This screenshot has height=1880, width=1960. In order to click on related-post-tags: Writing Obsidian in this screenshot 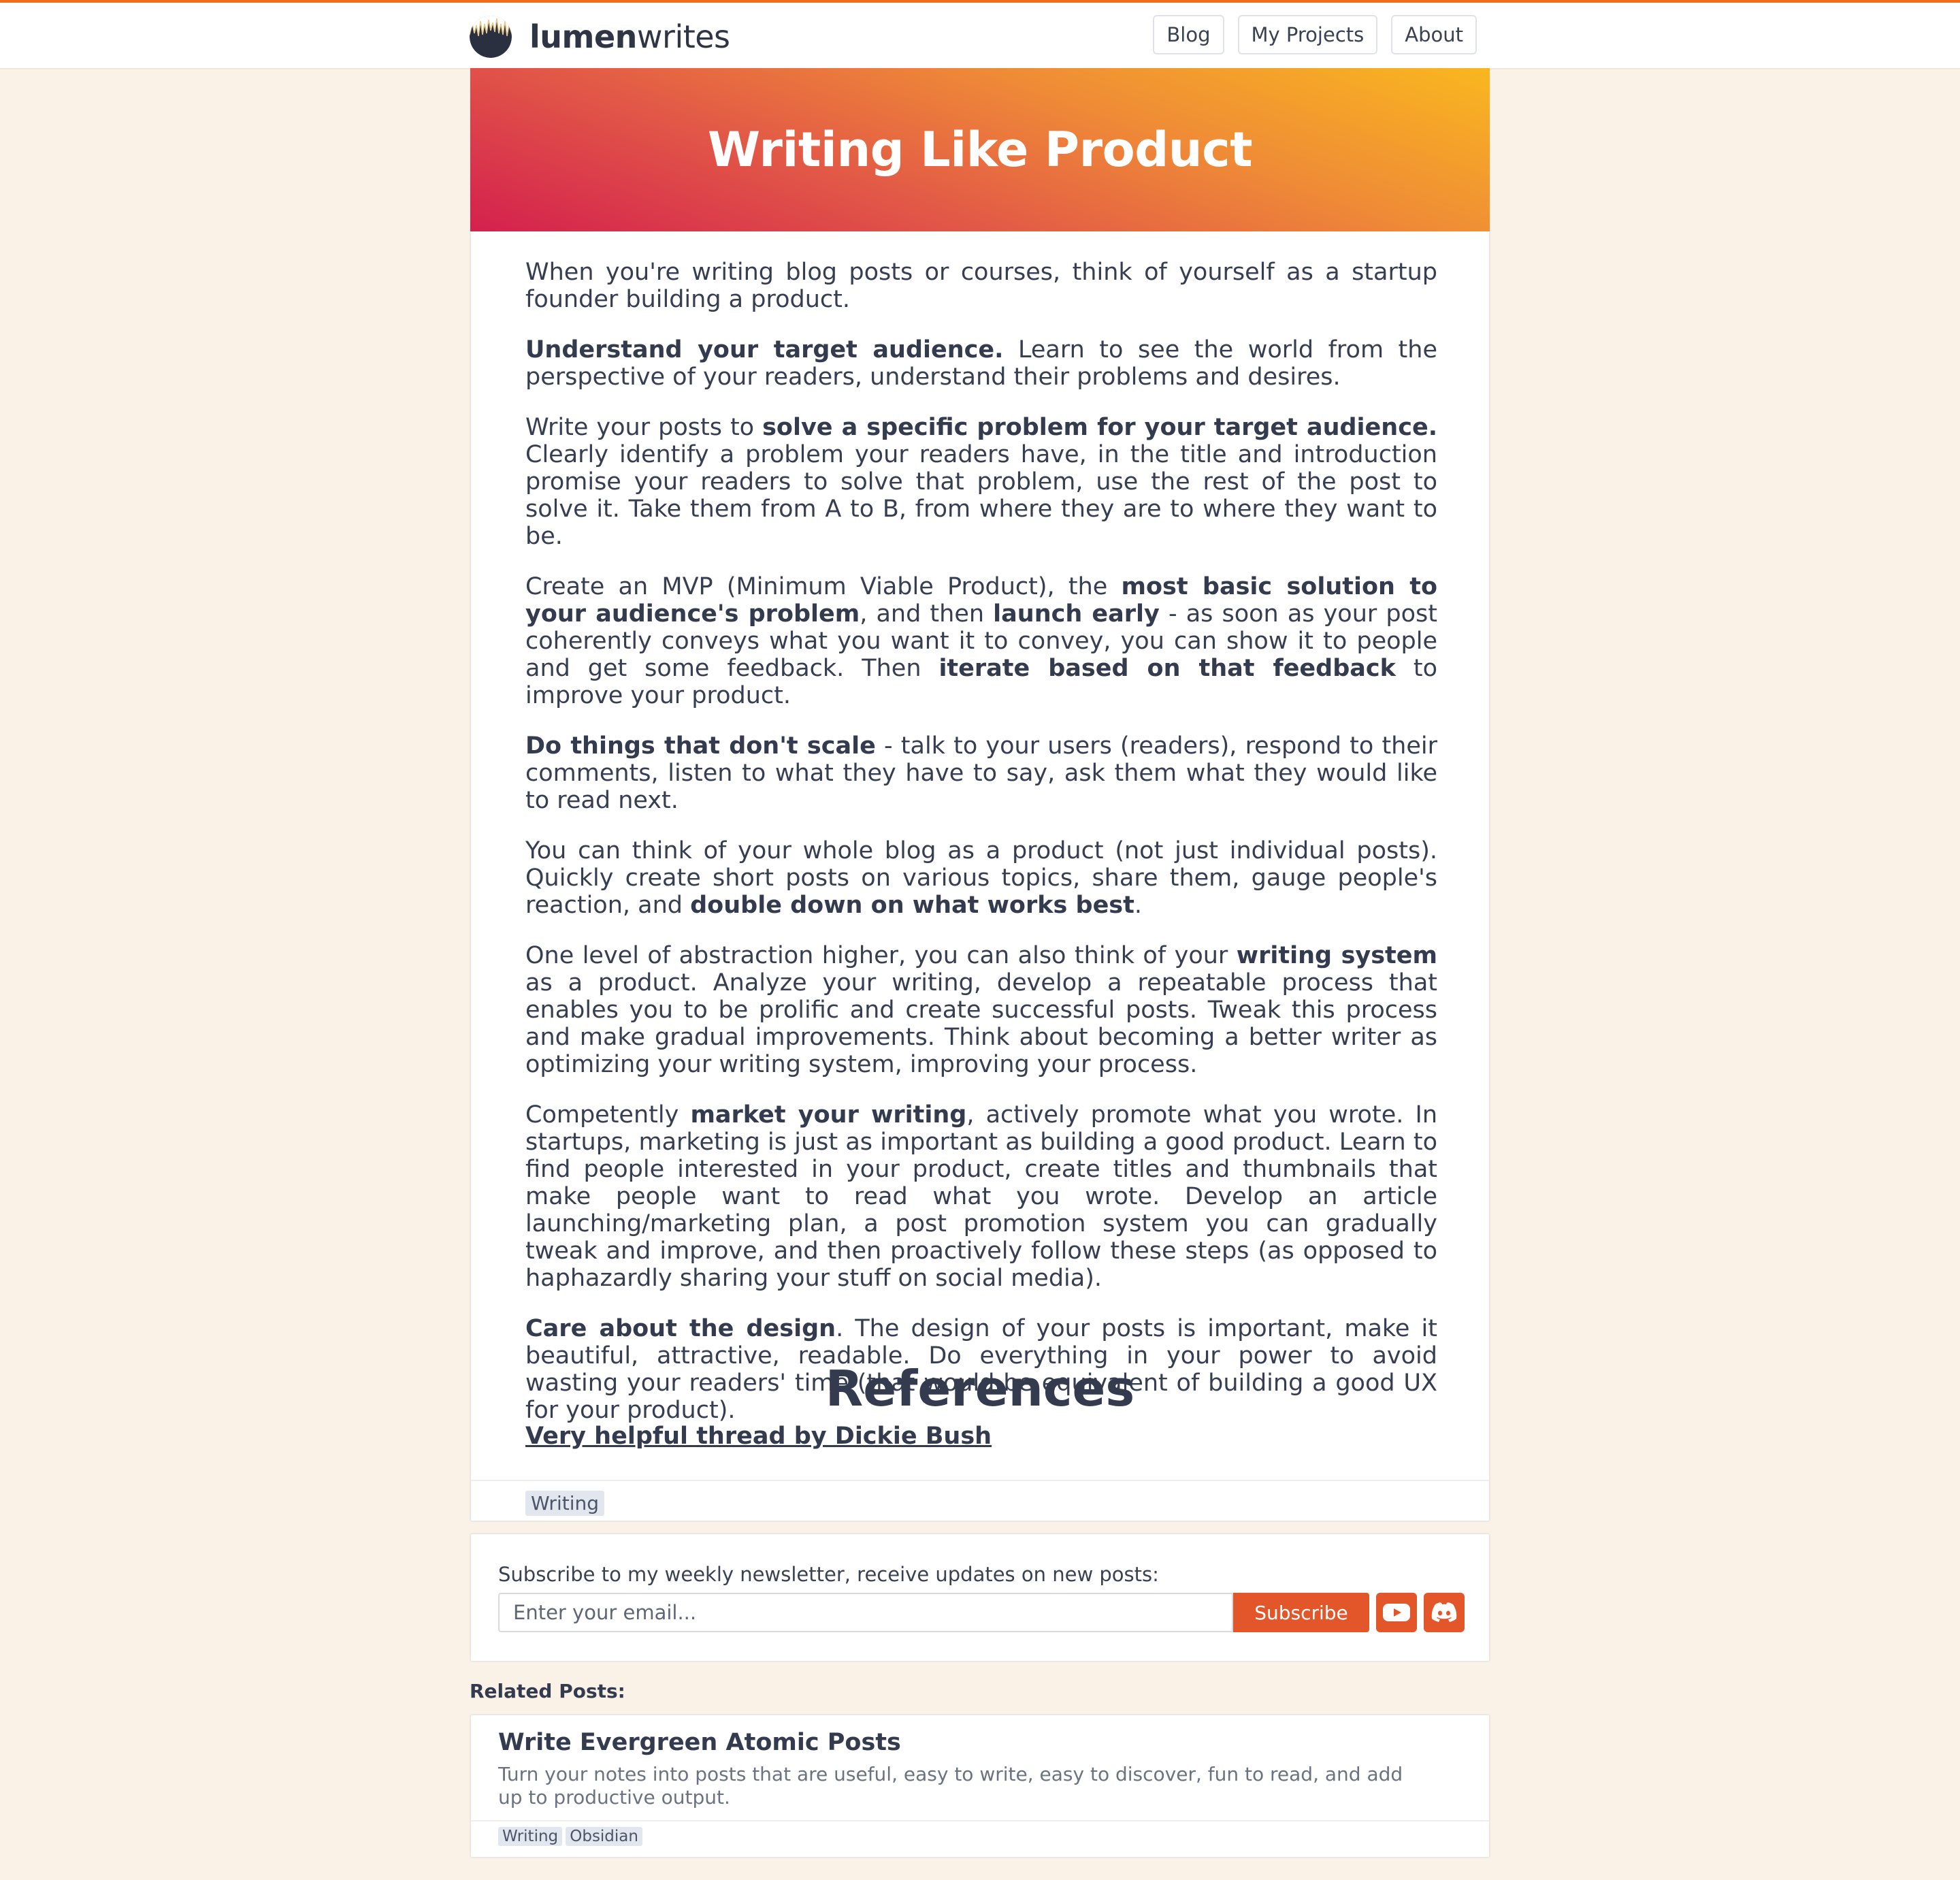, I will do `click(980, 1840)`.